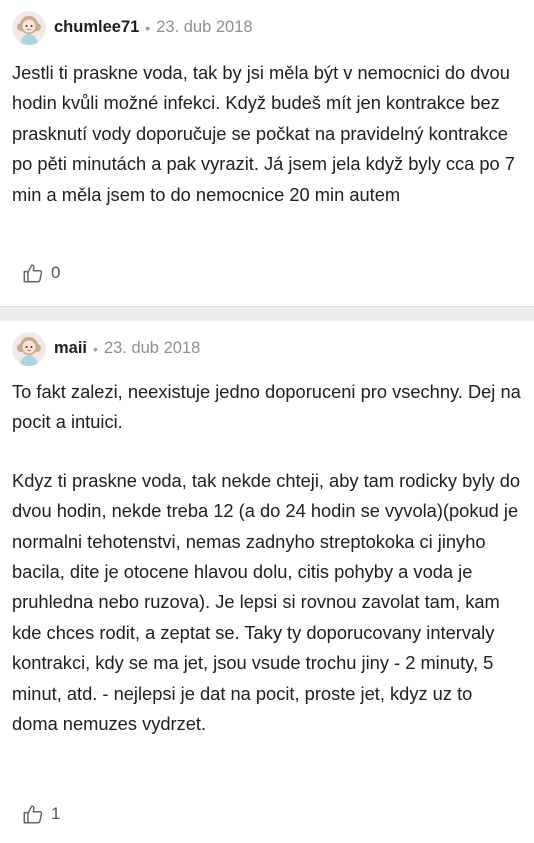 This screenshot has width=534, height=843. Describe the element at coordinates (267, 27) in the screenshot. I see `comment-header: chumlee71 • 23. dub 2018` at that location.